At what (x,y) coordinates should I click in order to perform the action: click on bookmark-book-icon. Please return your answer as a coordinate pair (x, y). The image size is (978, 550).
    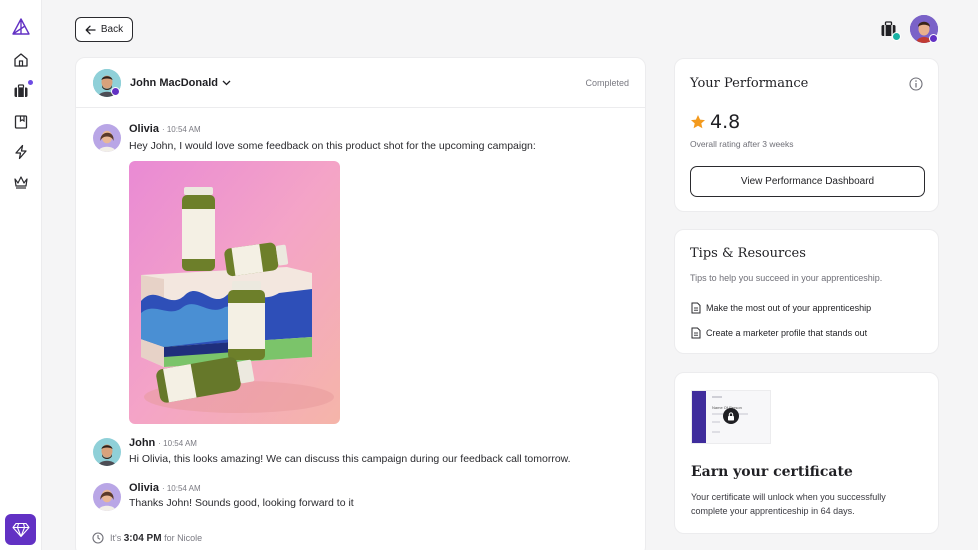
    Looking at the image, I should click on (21, 122).